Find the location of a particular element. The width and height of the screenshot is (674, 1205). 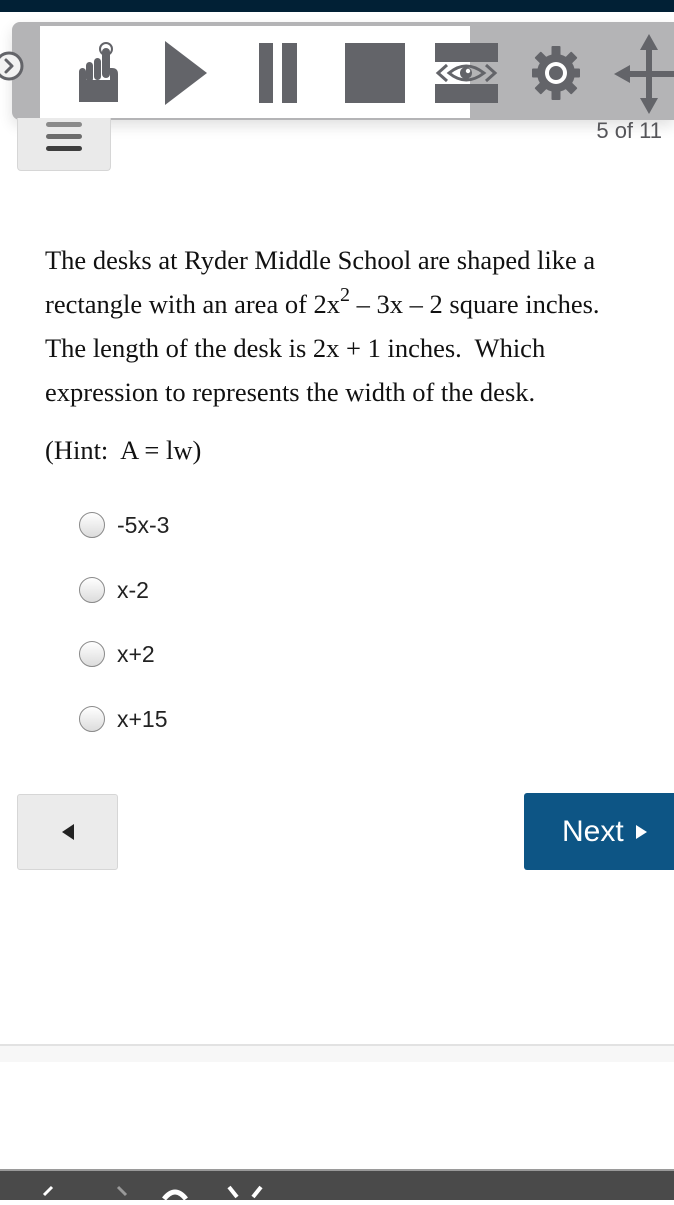

choice-label: x+15 is located at coordinates (142, 718).